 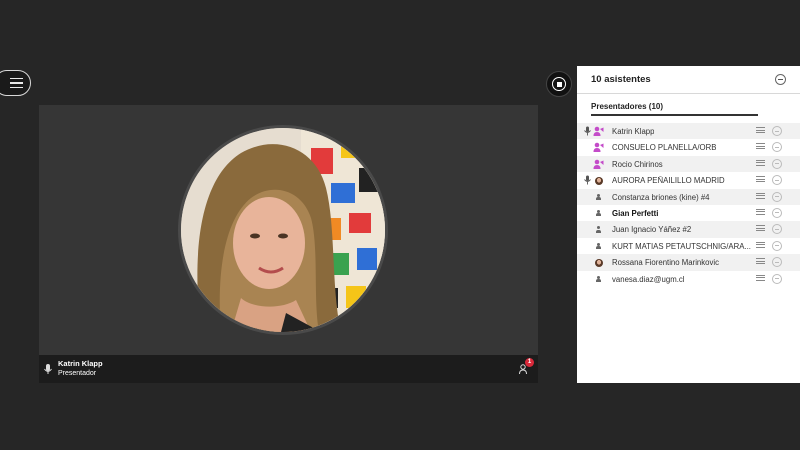 I want to click on presenter-name: Katrin Klapp, so click(x=80, y=363).